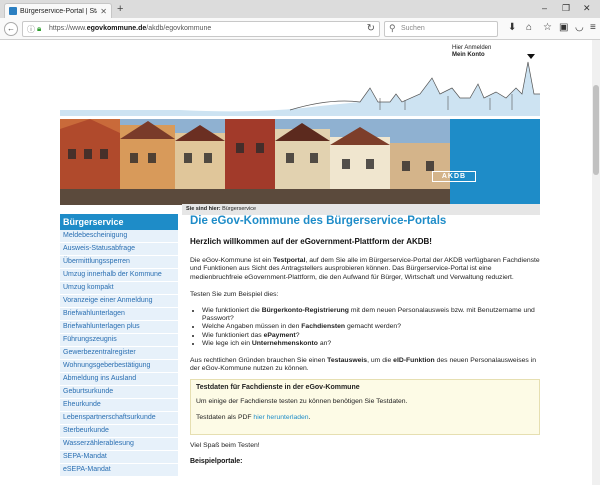 Image resolution: width=600 pixels, height=485 pixels. What do you see at coordinates (119, 379) in the screenshot?
I see `sidebar-item-abmeldung-ausland: Abmeldung ins Ausland` at bounding box center [119, 379].